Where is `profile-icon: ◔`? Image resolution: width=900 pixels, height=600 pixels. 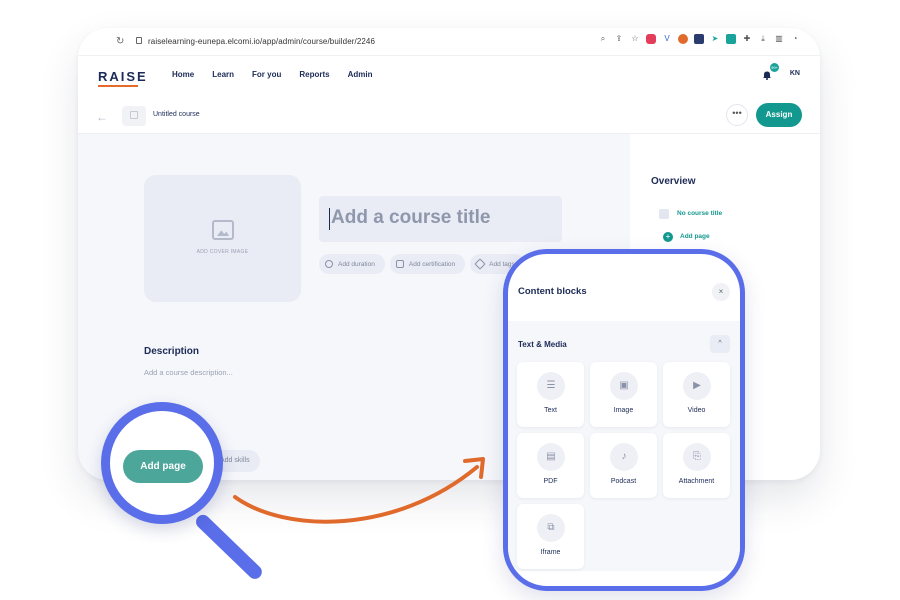
profile-icon: ◔ is located at coordinates (795, 39).